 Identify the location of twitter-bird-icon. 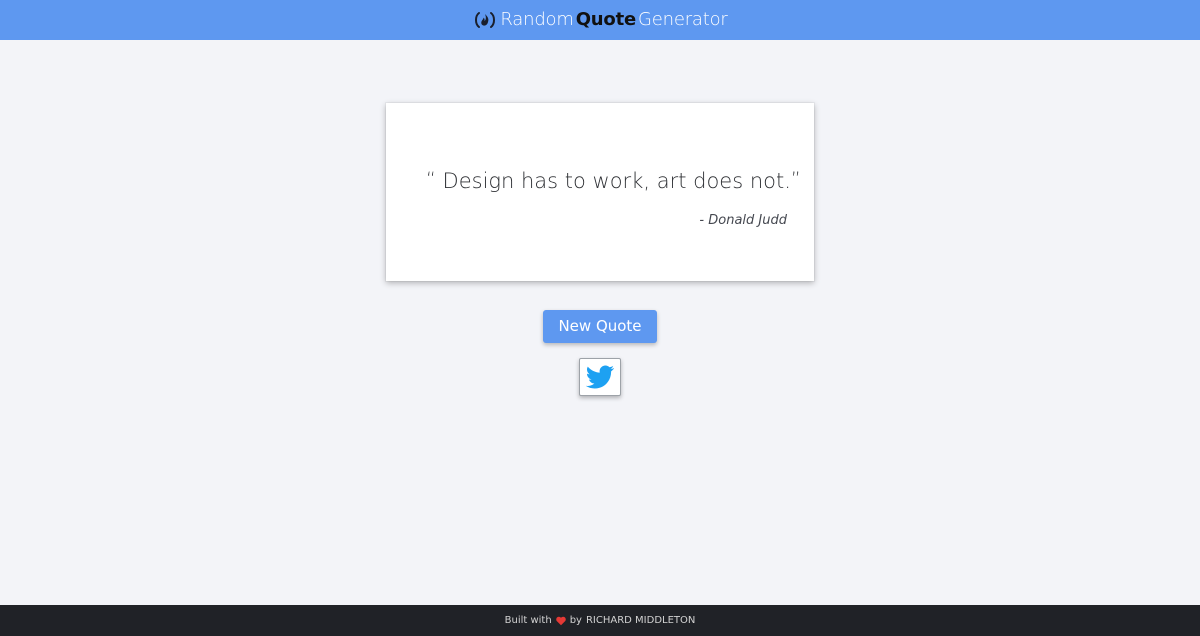
(600, 377).